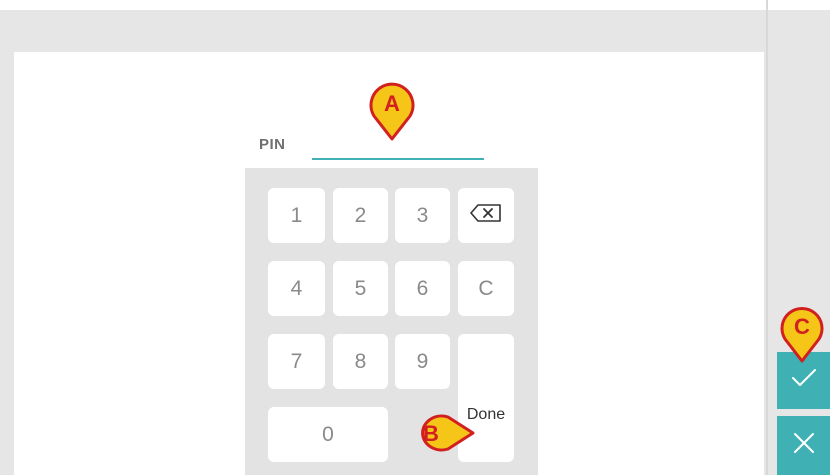  I want to click on top-strip, so click(415, 5).